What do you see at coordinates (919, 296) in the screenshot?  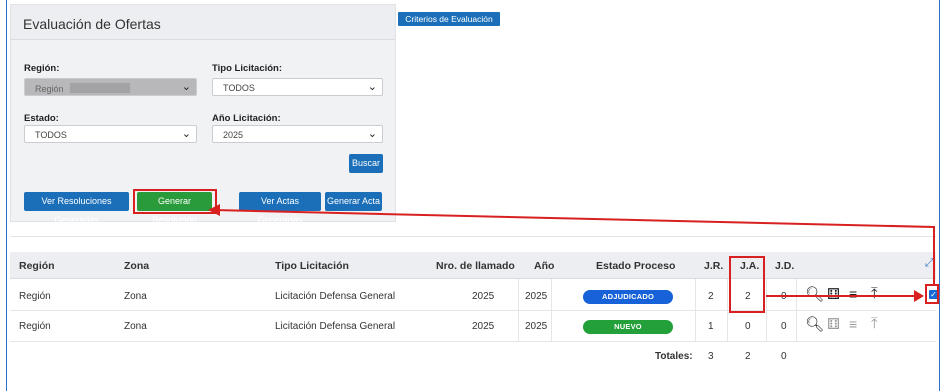 I see `arrowhead-right` at bounding box center [919, 296].